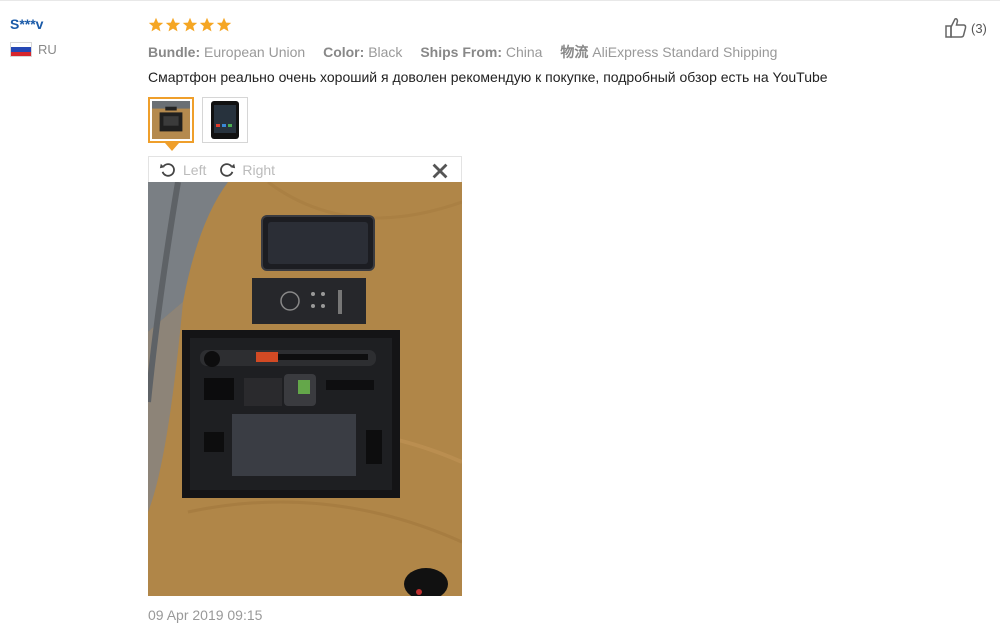 The width and height of the screenshot is (1000, 632). What do you see at coordinates (956, 28) in the screenshot?
I see `thumbs-up-icon` at bounding box center [956, 28].